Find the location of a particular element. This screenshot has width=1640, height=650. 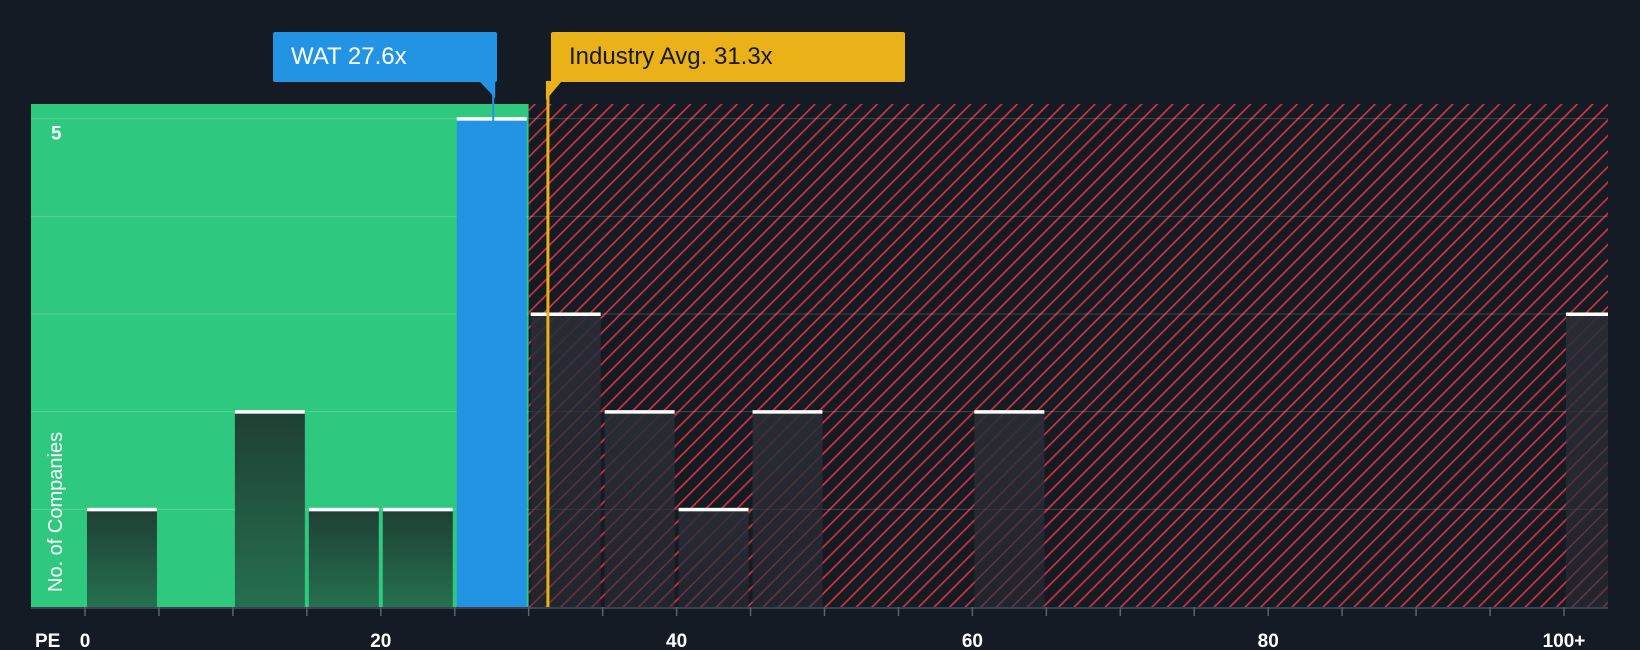

x-axis: 0 20 40 60 80 100+ PE is located at coordinates (819, 628).